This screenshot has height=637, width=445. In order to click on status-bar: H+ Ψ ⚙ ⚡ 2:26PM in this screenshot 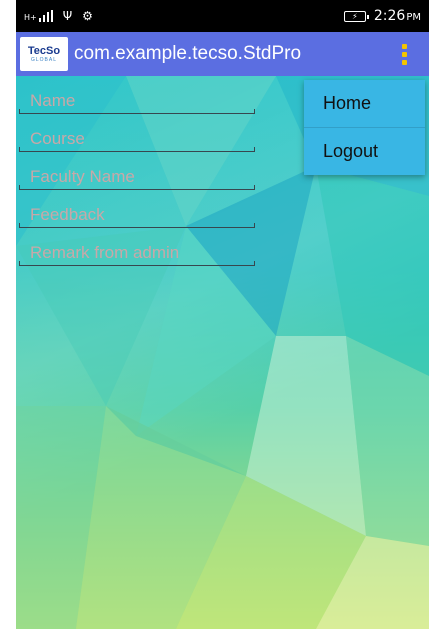, I will do `click(222, 16)`.